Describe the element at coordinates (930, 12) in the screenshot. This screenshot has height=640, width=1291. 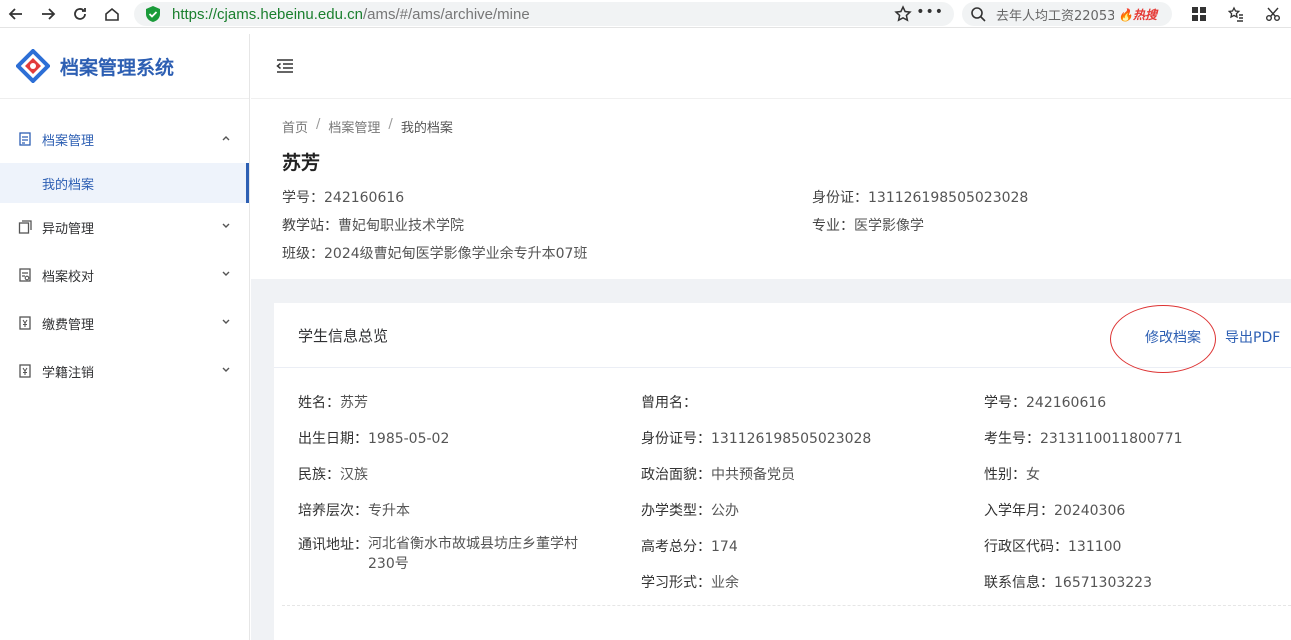
I see `more-dots-icon: •••` at that location.